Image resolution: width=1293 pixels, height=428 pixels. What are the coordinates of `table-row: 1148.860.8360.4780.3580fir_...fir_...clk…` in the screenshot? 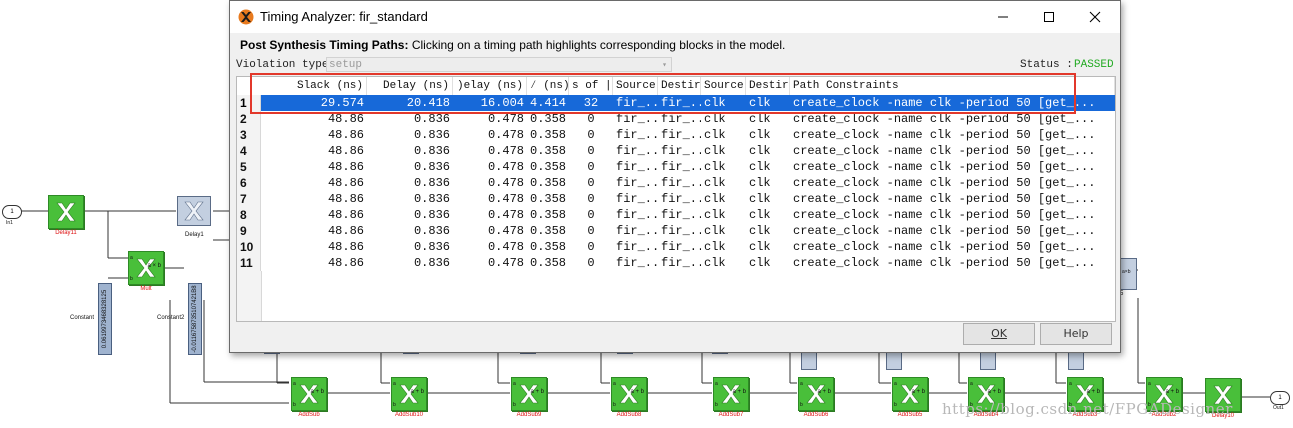 It's located at (676, 263).